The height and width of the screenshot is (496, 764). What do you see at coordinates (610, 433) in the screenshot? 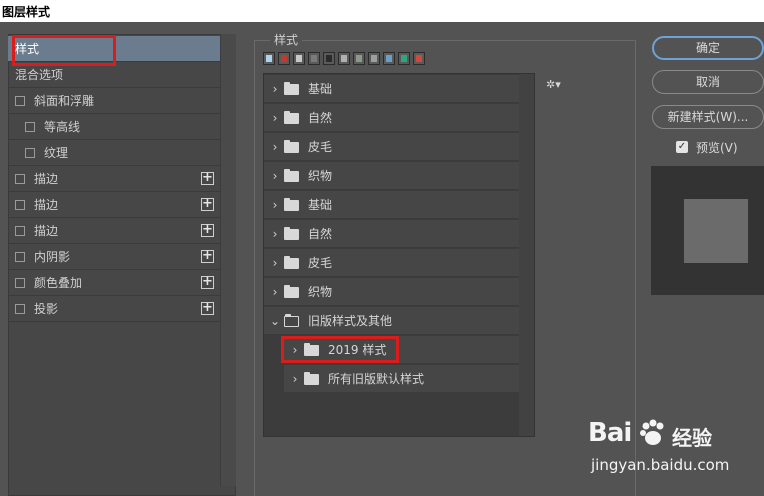
I see `watermark-logo: Bai` at bounding box center [610, 433].